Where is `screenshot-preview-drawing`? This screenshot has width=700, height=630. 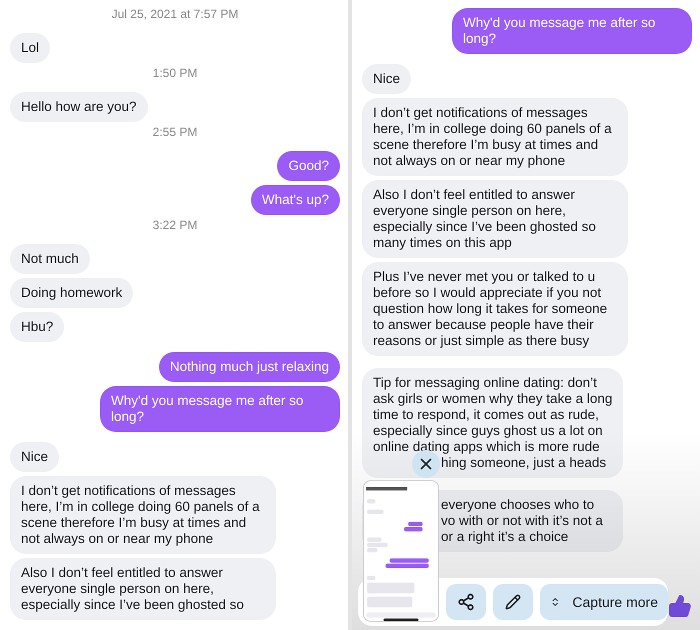 screenshot-preview-drawing is located at coordinates (401, 551).